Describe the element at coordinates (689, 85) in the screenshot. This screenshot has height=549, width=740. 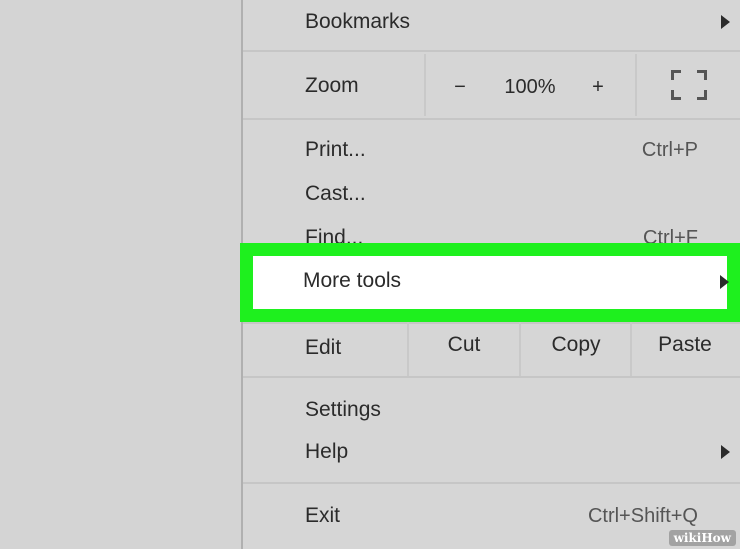
I see `fullscreen-icon` at that location.